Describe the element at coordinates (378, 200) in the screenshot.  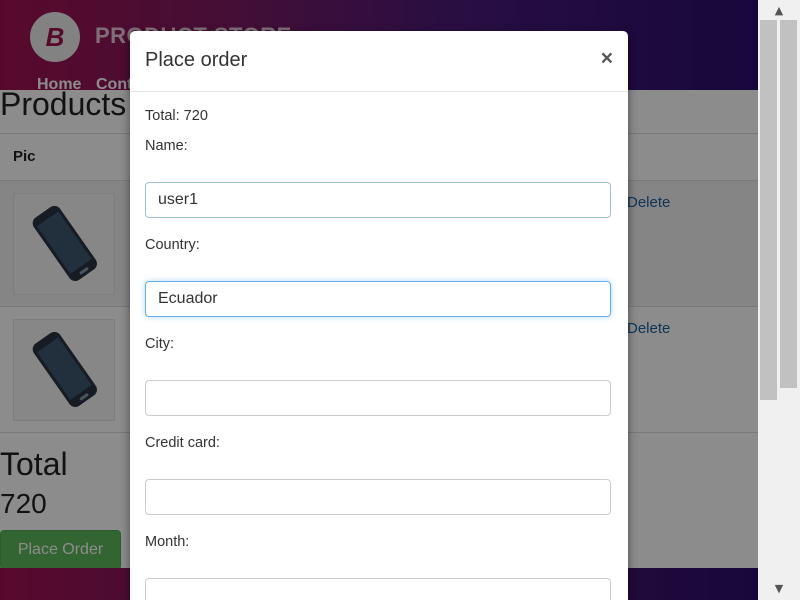
I see `name-field` at that location.